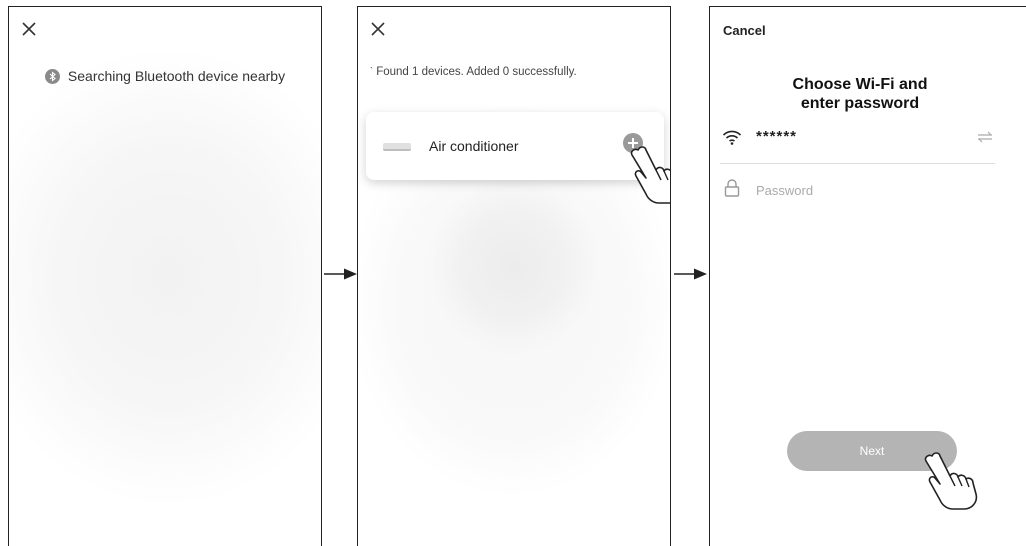 This screenshot has width=1026, height=546. What do you see at coordinates (474, 146) in the screenshot?
I see `device-name: Air conditioner` at bounding box center [474, 146].